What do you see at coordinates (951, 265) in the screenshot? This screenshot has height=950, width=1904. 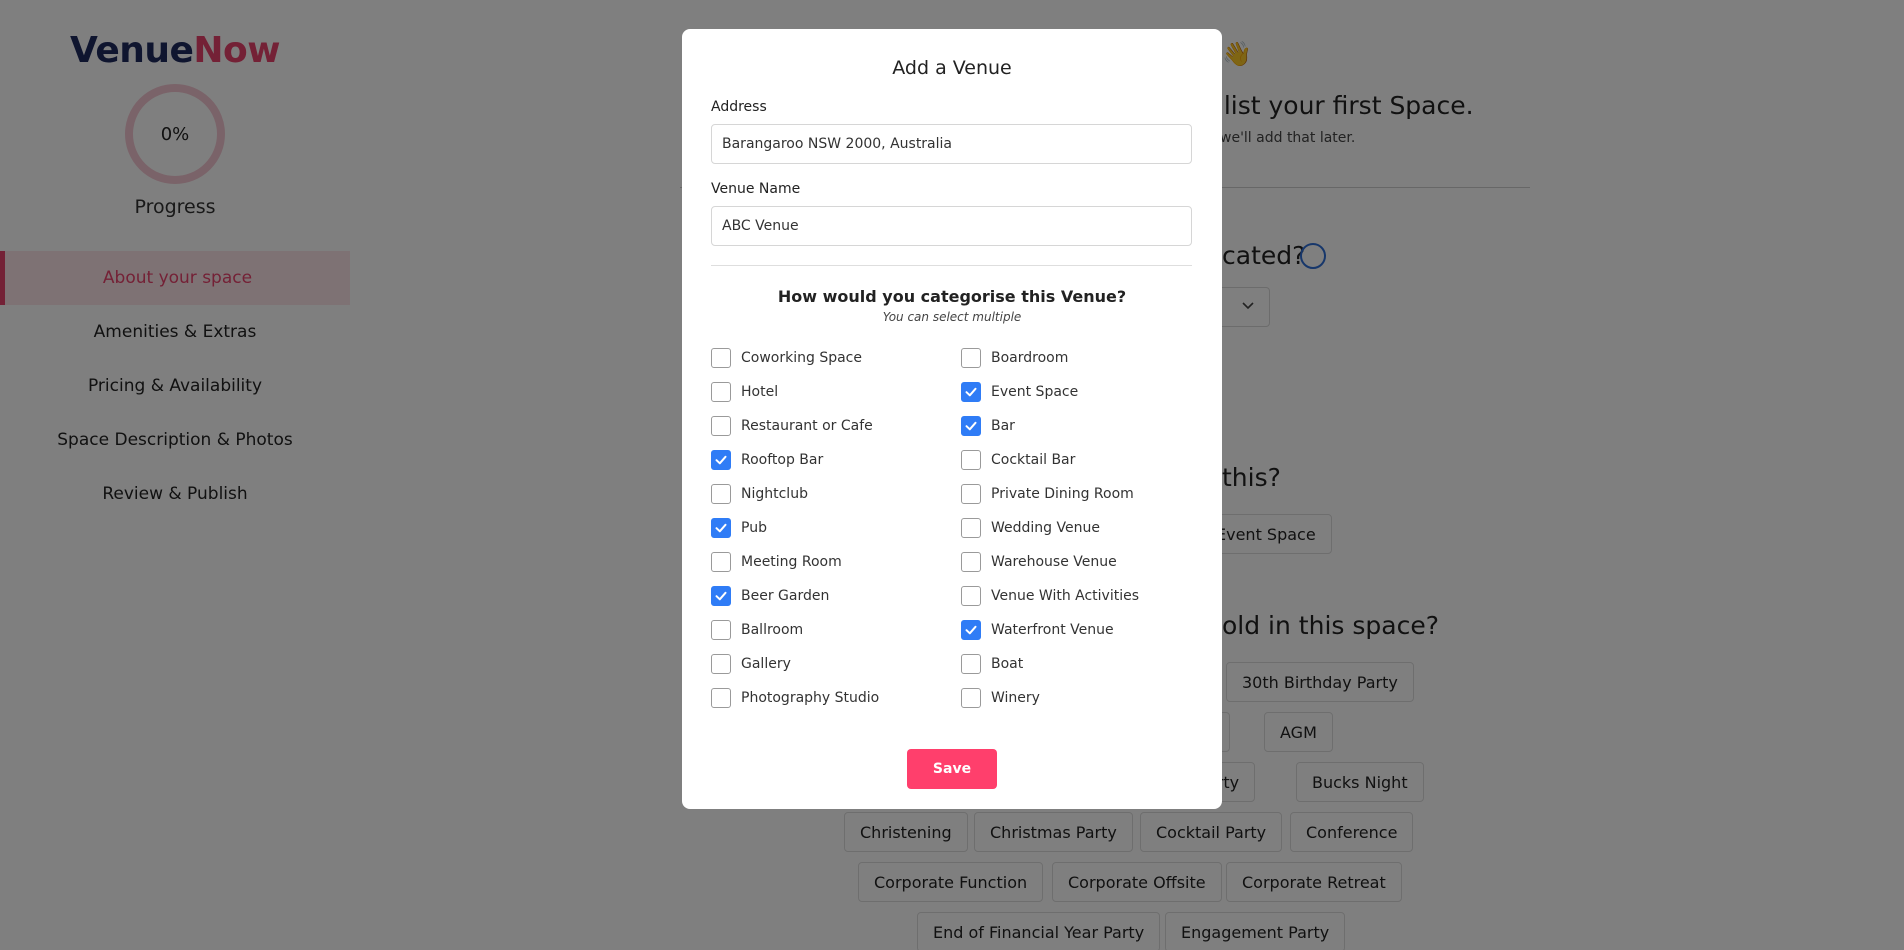 I see `modal-divider` at bounding box center [951, 265].